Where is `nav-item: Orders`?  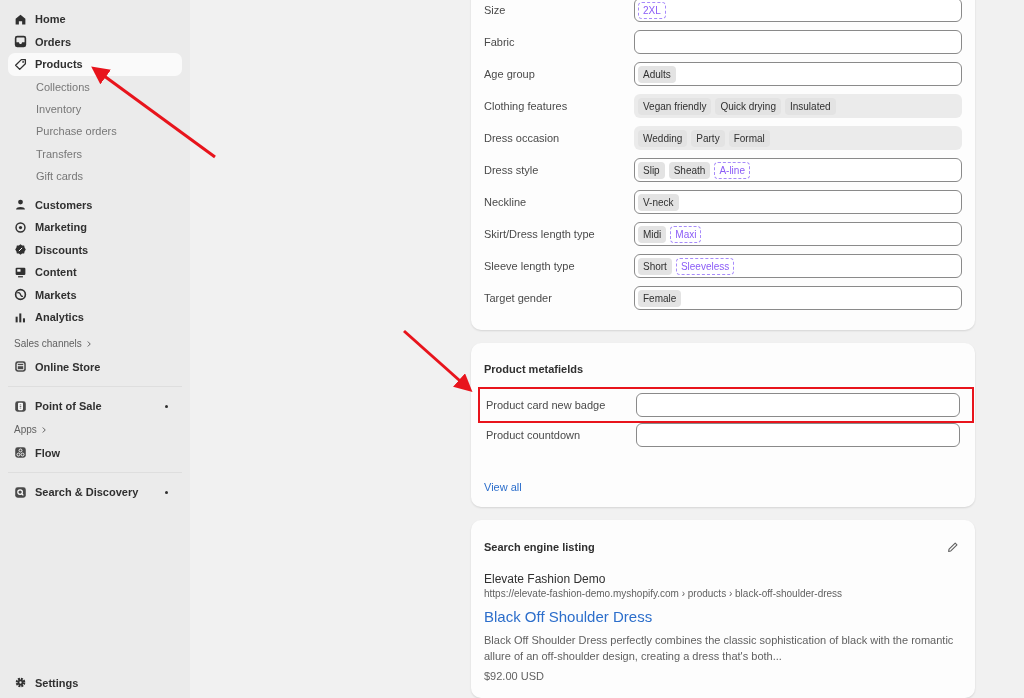
nav-item: Orders is located at coordinates (95, 41).